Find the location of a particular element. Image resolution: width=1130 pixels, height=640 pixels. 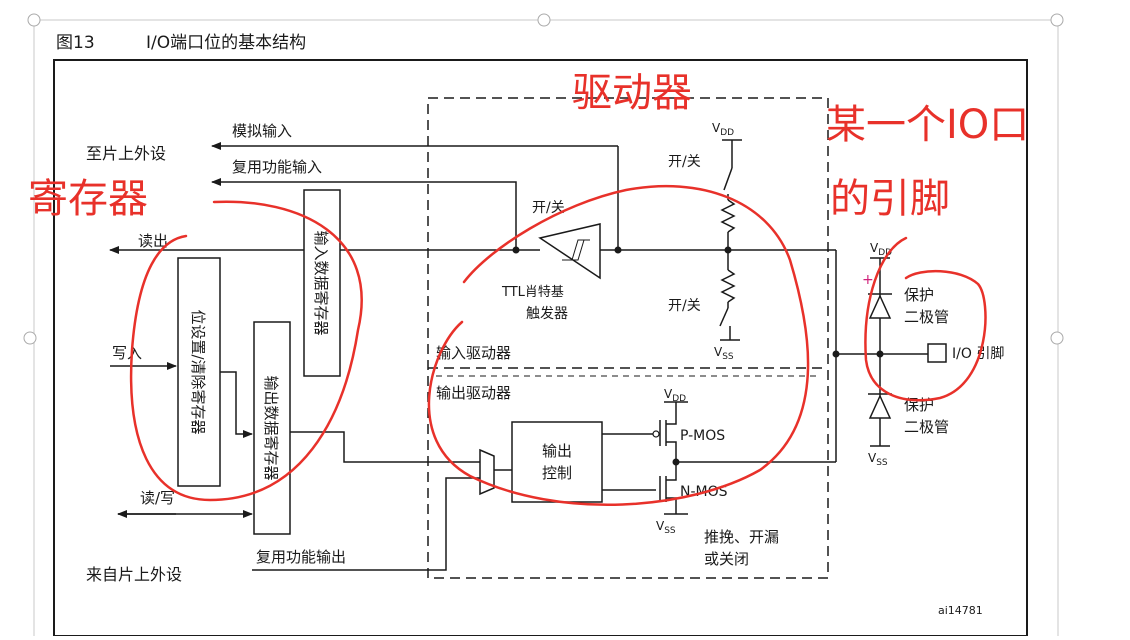

figure-number: 图13 is located at coordinates (75, 43).